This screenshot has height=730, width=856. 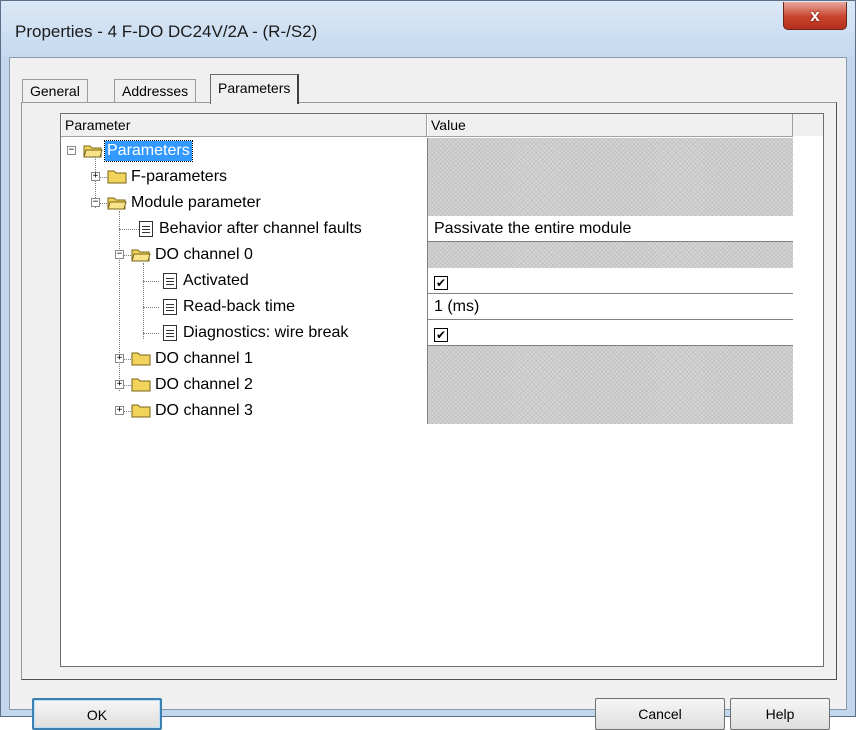 I want to click on close-button: x, so click(x=815, y=16).